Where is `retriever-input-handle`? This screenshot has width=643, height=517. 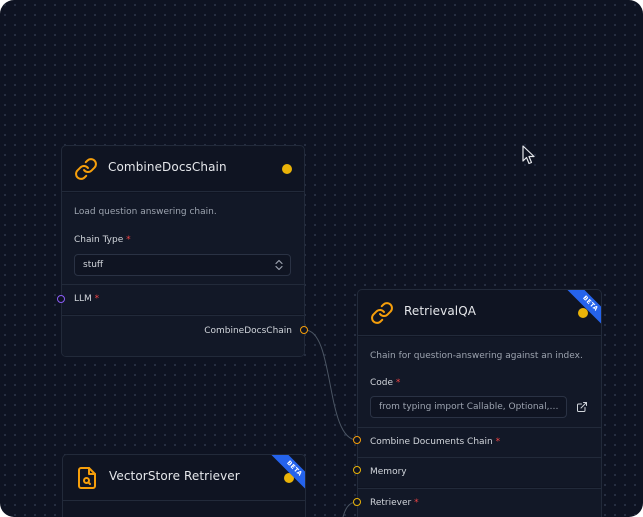 retriever-input-handle is located at coordinates (357, 502).